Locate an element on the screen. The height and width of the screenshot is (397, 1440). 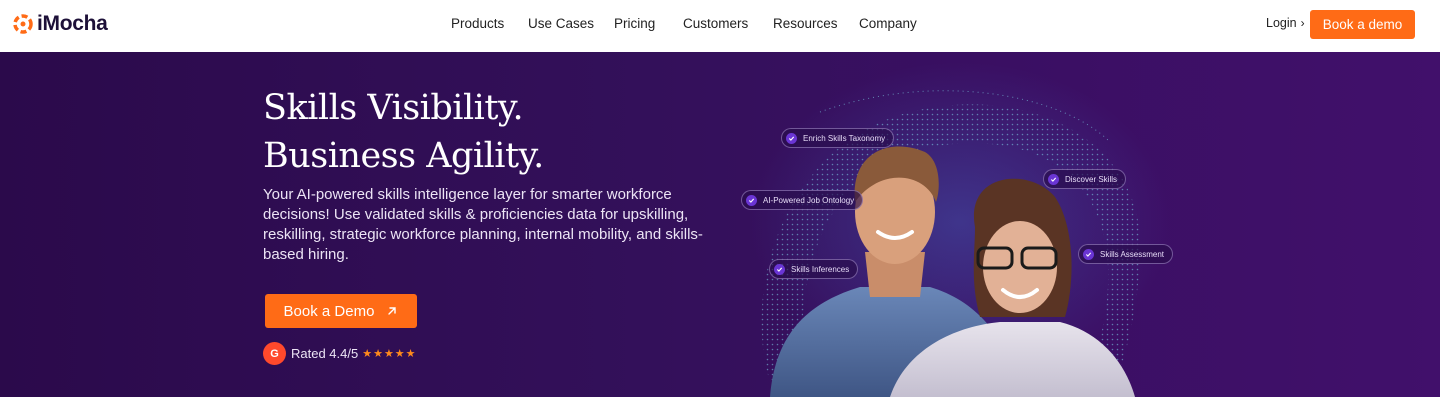
chip-ai-powered-job-ontology: AI-Powered Job Ontology is located at coordinates (802, 200).